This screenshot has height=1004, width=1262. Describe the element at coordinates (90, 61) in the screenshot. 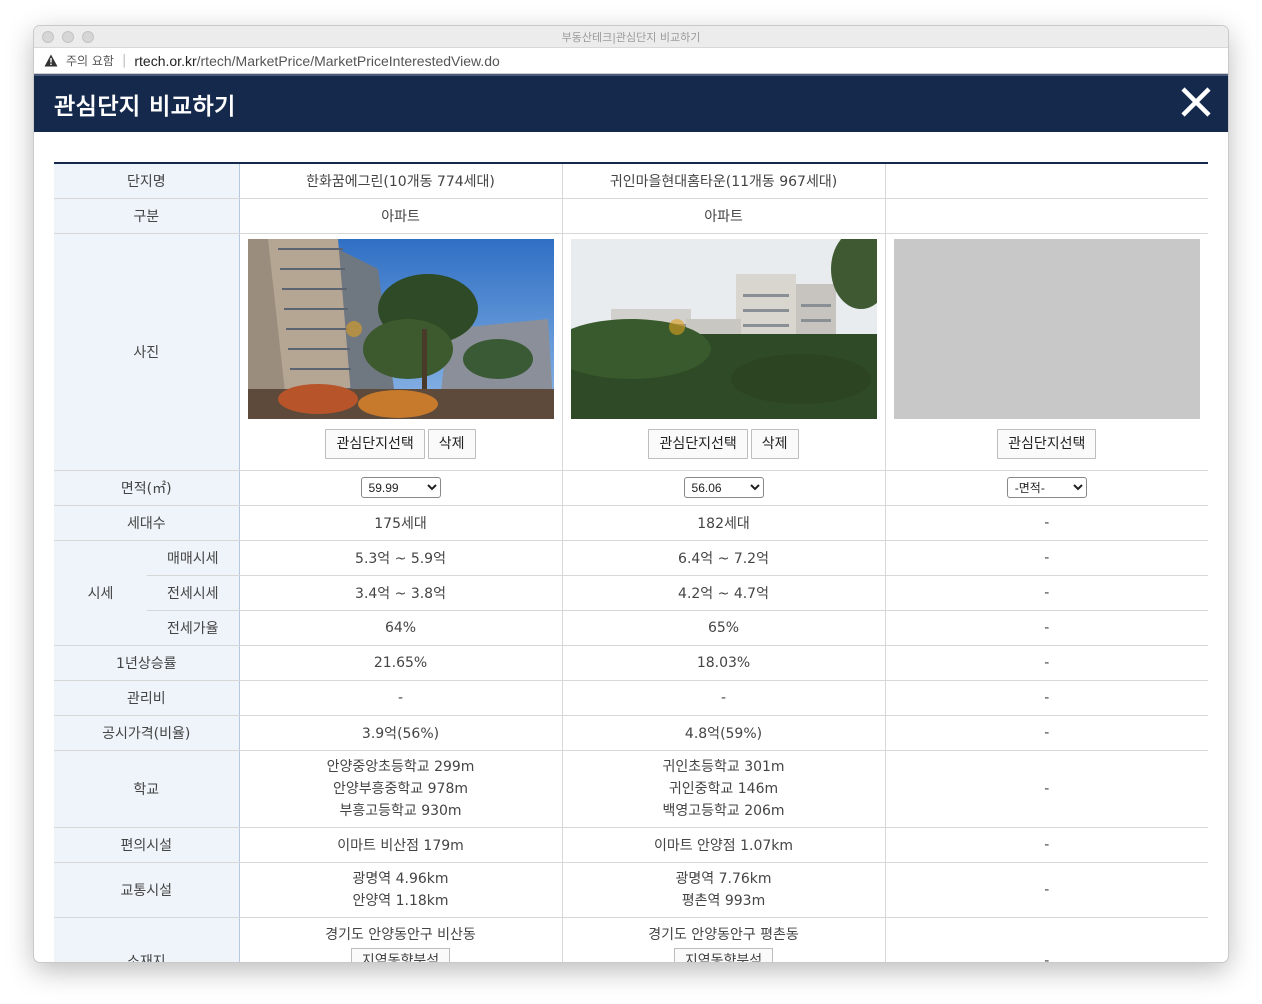

I see `security-warning-text: 주의 요함` at that location.